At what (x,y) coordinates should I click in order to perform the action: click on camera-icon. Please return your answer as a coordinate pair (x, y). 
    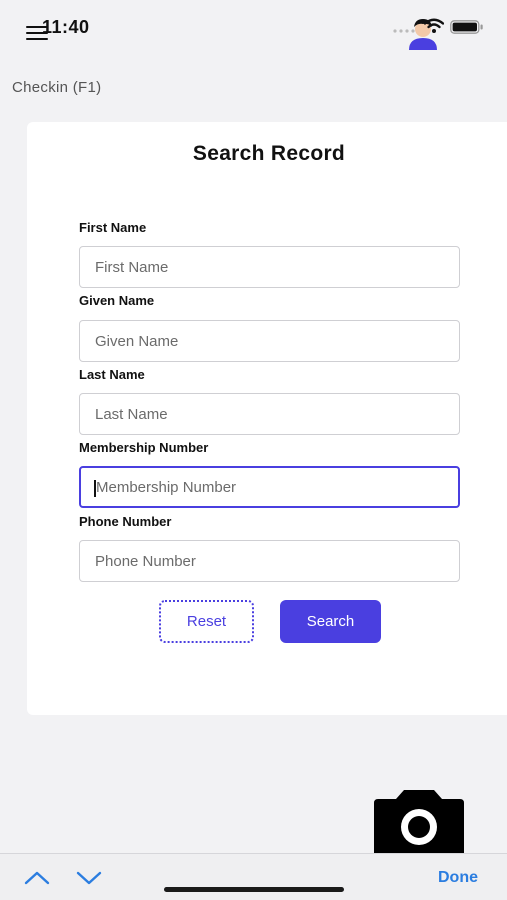
    Looking at the image, I should click on (419, 822).